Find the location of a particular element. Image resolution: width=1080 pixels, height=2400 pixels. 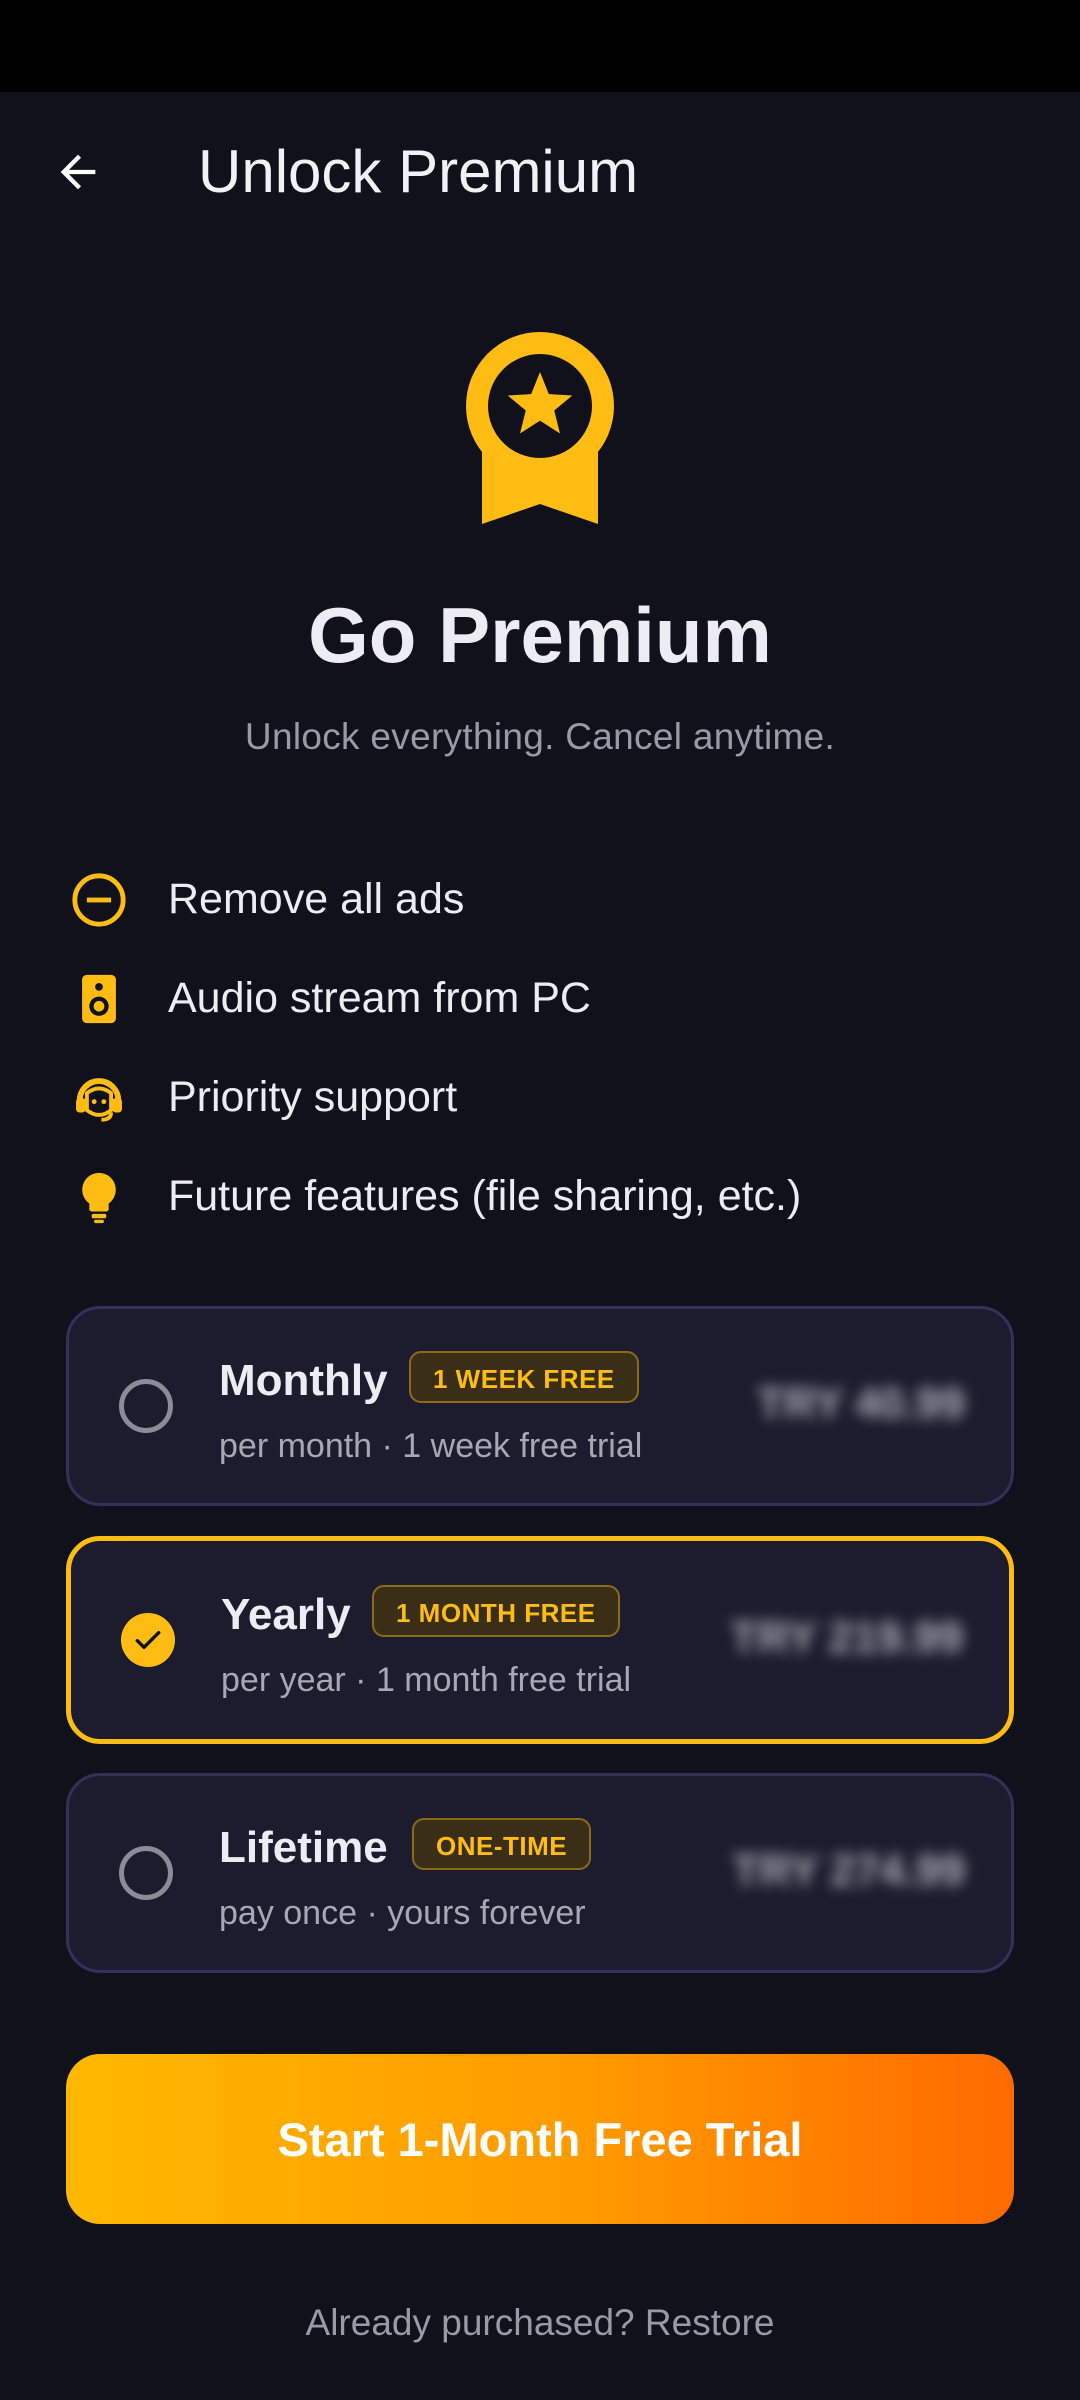

feature-label: Priority support is located at coordinates (313, 1097).